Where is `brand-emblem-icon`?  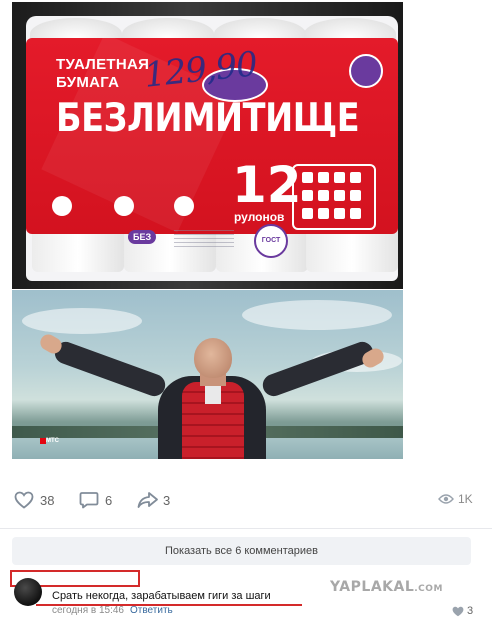
brand-emblem-icon is located at coordinates (366, 71).